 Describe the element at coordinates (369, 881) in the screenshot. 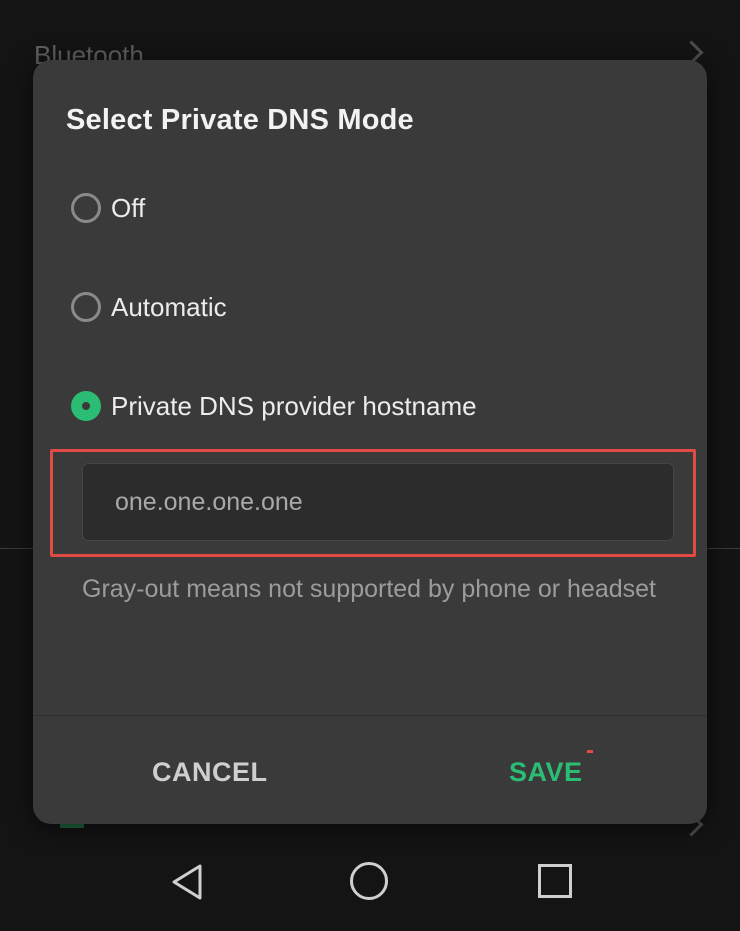

I see `home-circle-icon` at that location.